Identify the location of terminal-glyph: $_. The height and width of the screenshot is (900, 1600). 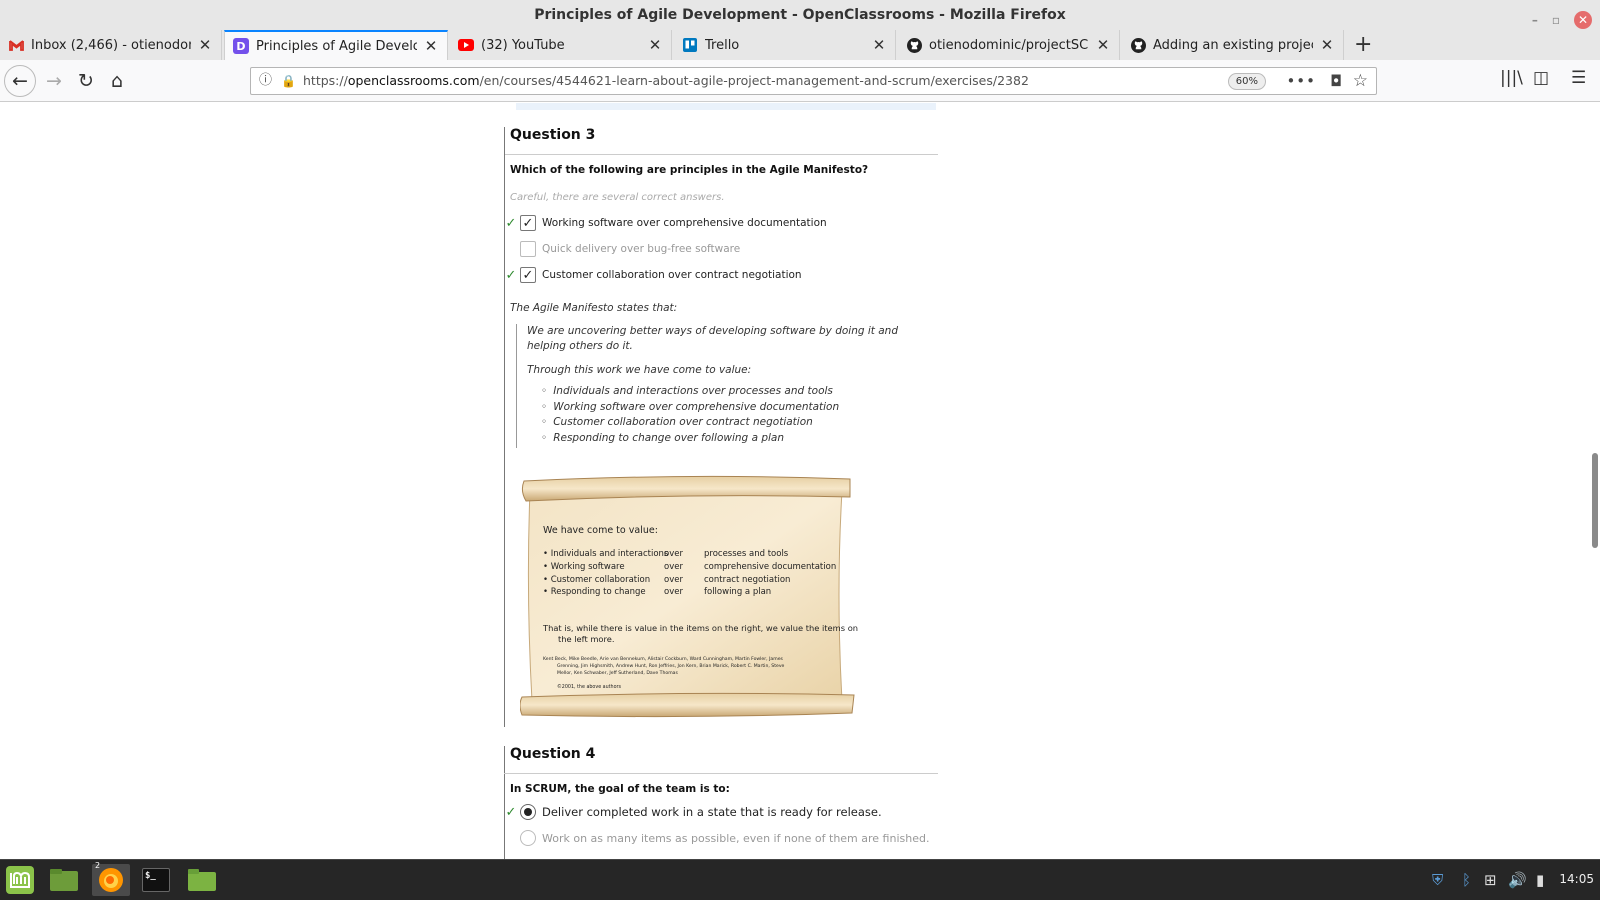
(156, 880).